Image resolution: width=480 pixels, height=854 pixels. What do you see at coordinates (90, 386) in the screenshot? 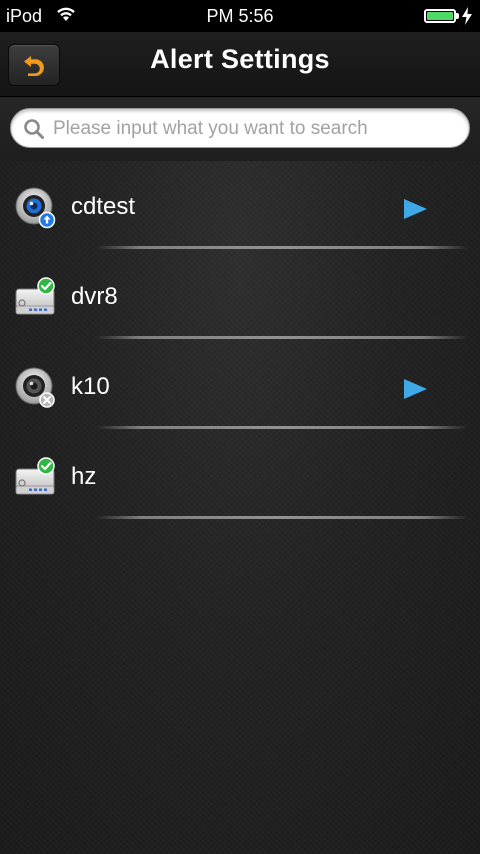
I see `device-name: k10` at bounding box center [90, 386].